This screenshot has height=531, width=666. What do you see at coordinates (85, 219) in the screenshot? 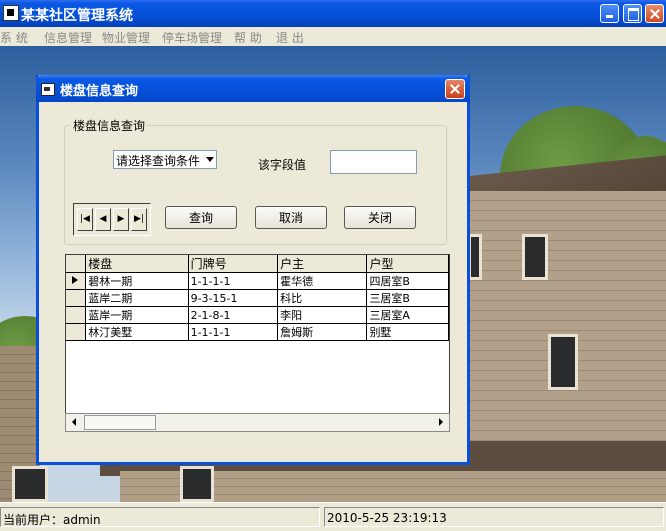
I see `first-record-icon: |◀` at bounding box center [85, 219].